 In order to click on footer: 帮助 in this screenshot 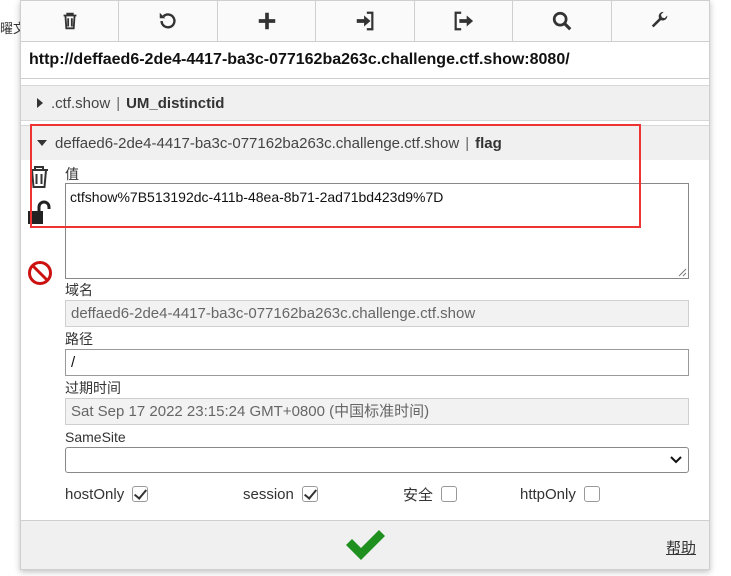, I will do `click(365, 544)`.